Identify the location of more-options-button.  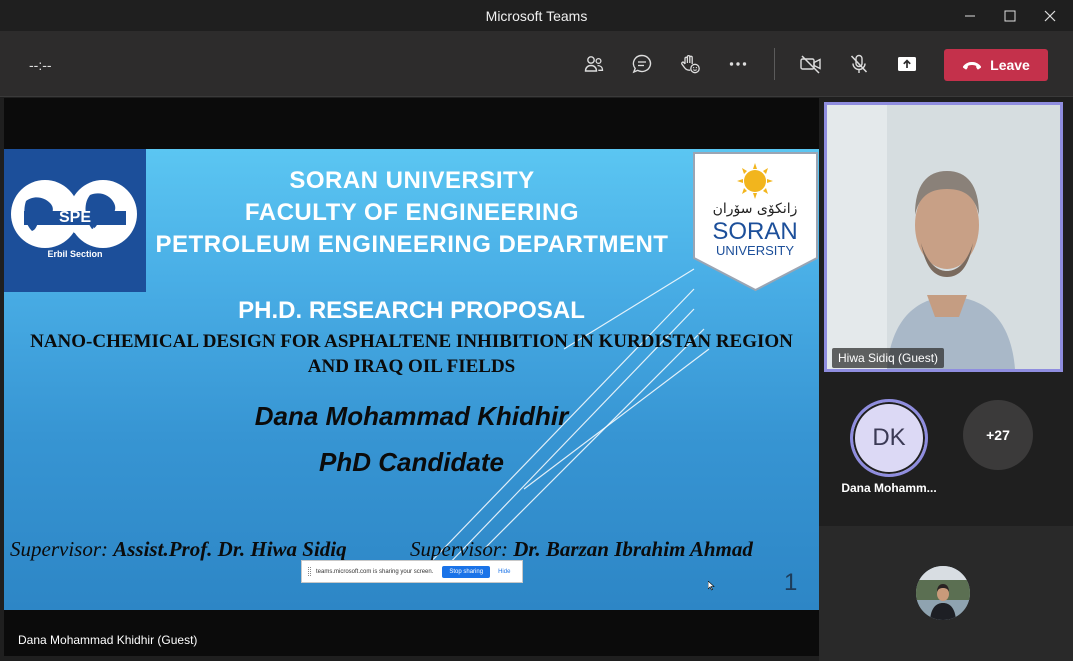
(738, 64).